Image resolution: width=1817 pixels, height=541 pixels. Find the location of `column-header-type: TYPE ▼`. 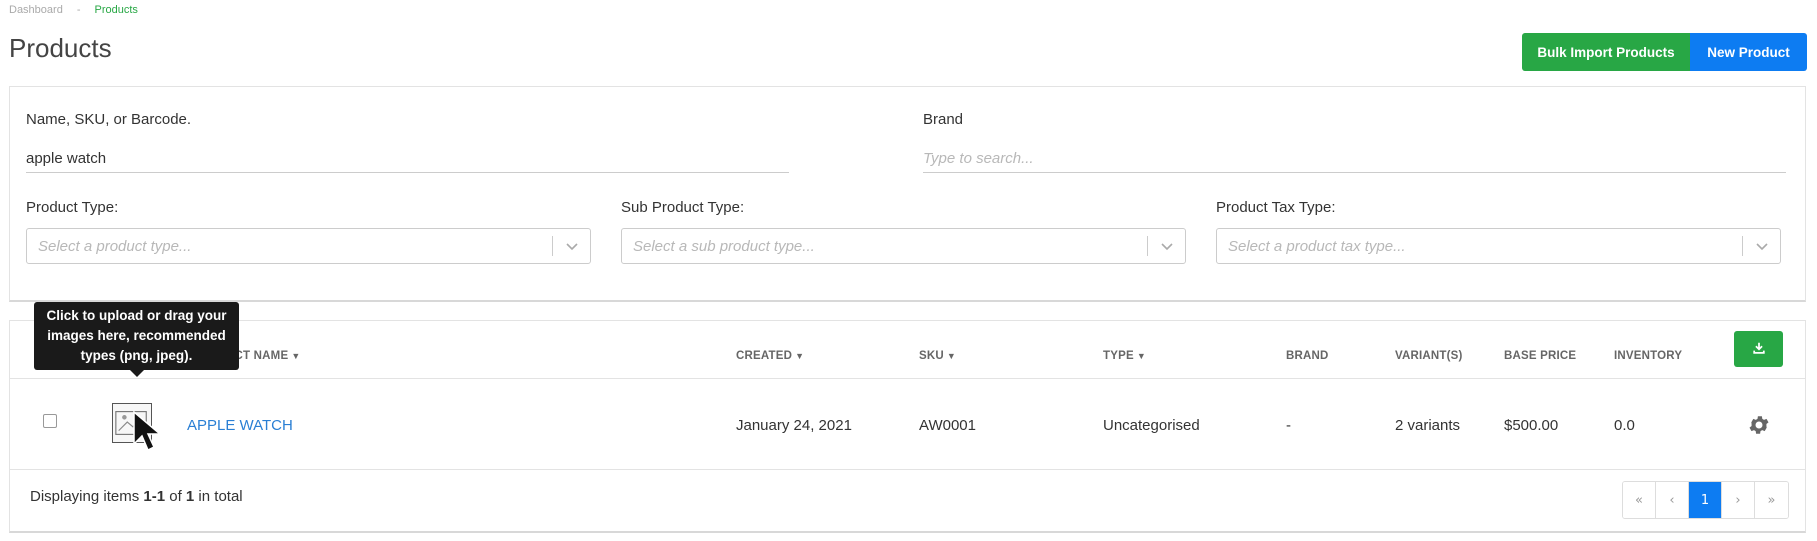

column-header-type: TYPE ▼ is located at coordinates (1124, 356).